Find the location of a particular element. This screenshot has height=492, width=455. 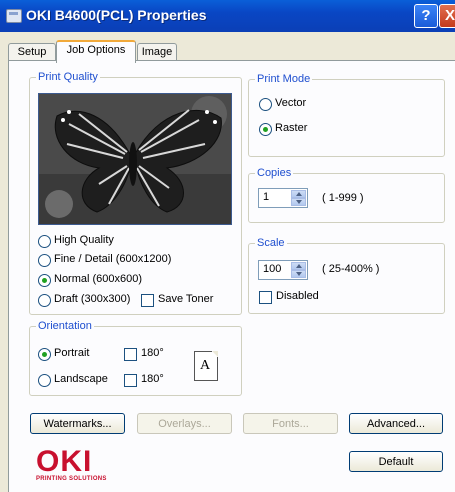

scale-range: ( 25-400% ) is located at coordinates (351, 269).